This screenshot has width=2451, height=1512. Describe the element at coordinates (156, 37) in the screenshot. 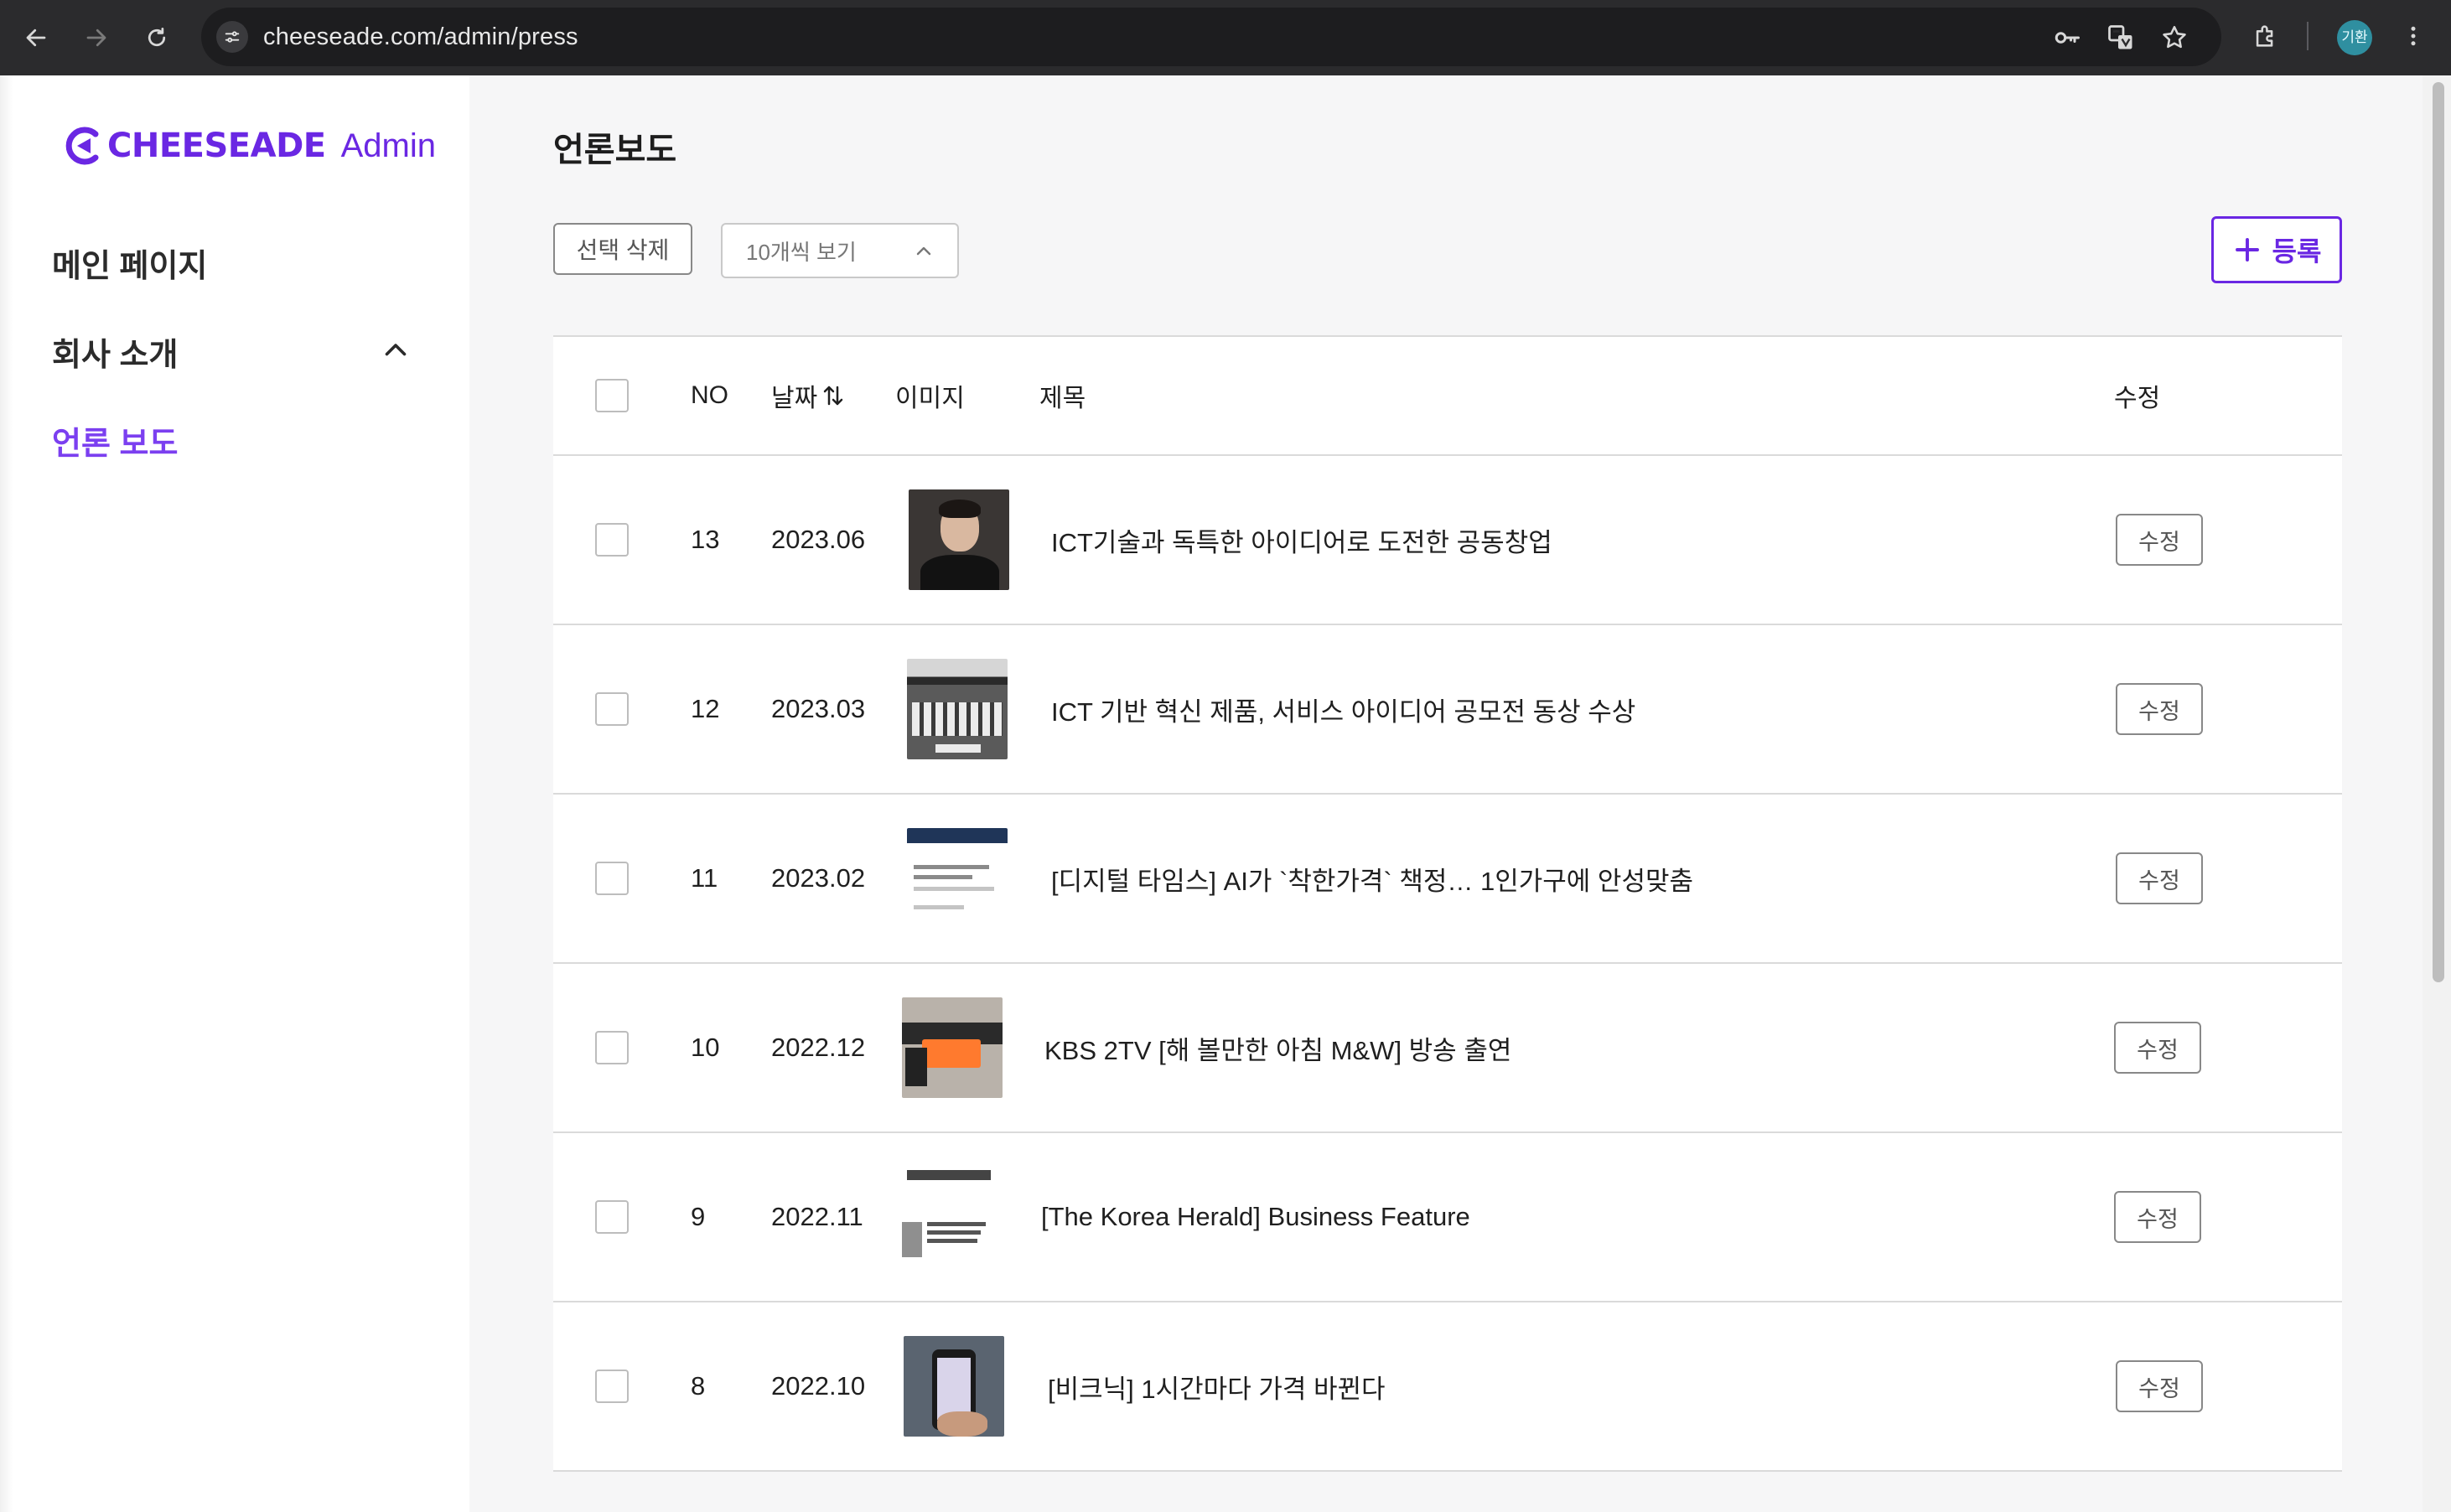

I see `reload-icon` at that location.